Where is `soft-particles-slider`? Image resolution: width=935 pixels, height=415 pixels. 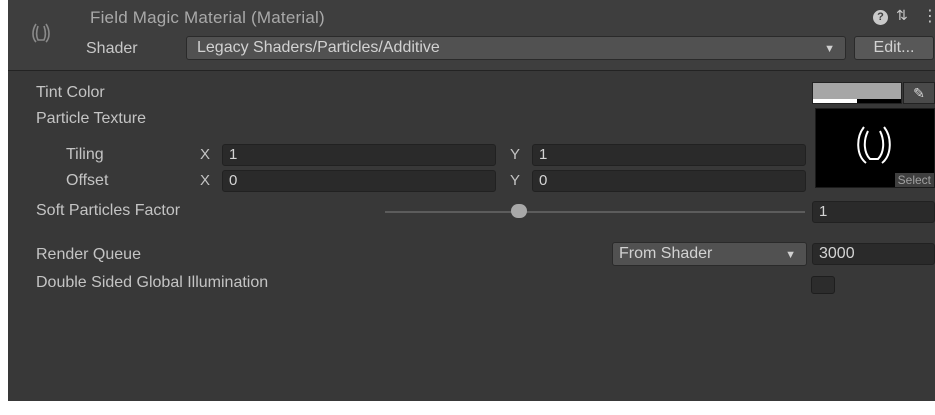 soft-particles-slider is located at coordinates (595, 212).